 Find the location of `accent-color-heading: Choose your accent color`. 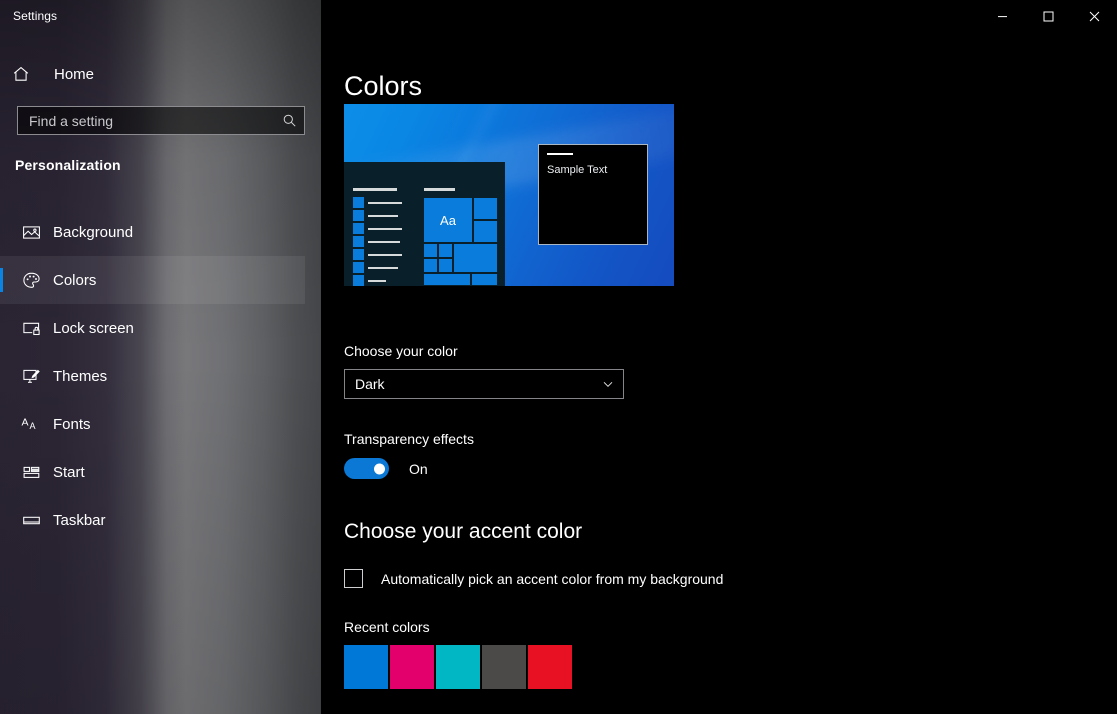

accent-color-heading: Choose your accent color is located at coordinates (463, 531).